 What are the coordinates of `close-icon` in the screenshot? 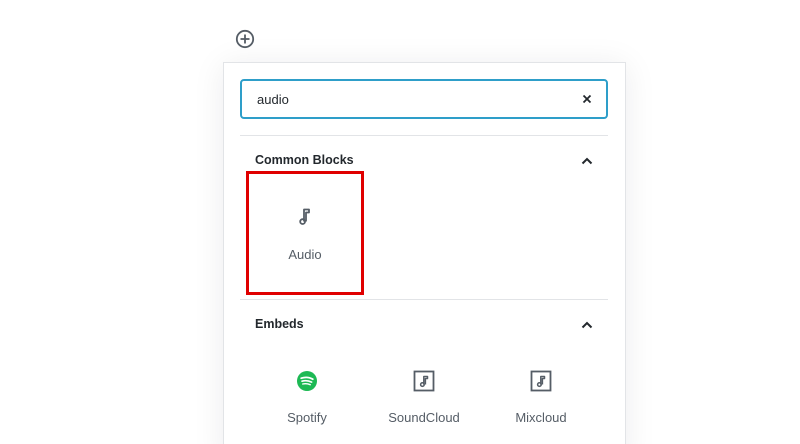 It's located at (587, 99).